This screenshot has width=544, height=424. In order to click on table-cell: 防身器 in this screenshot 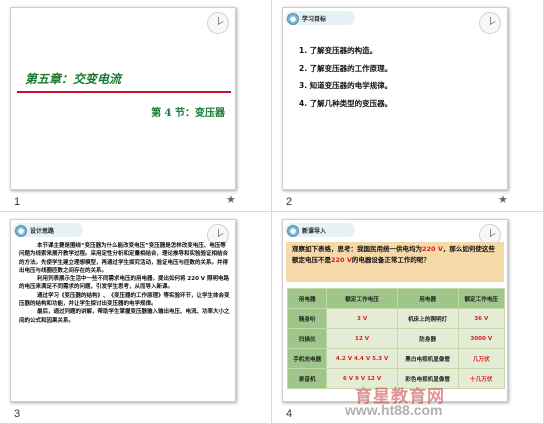, I will do `click(427, 338)`.